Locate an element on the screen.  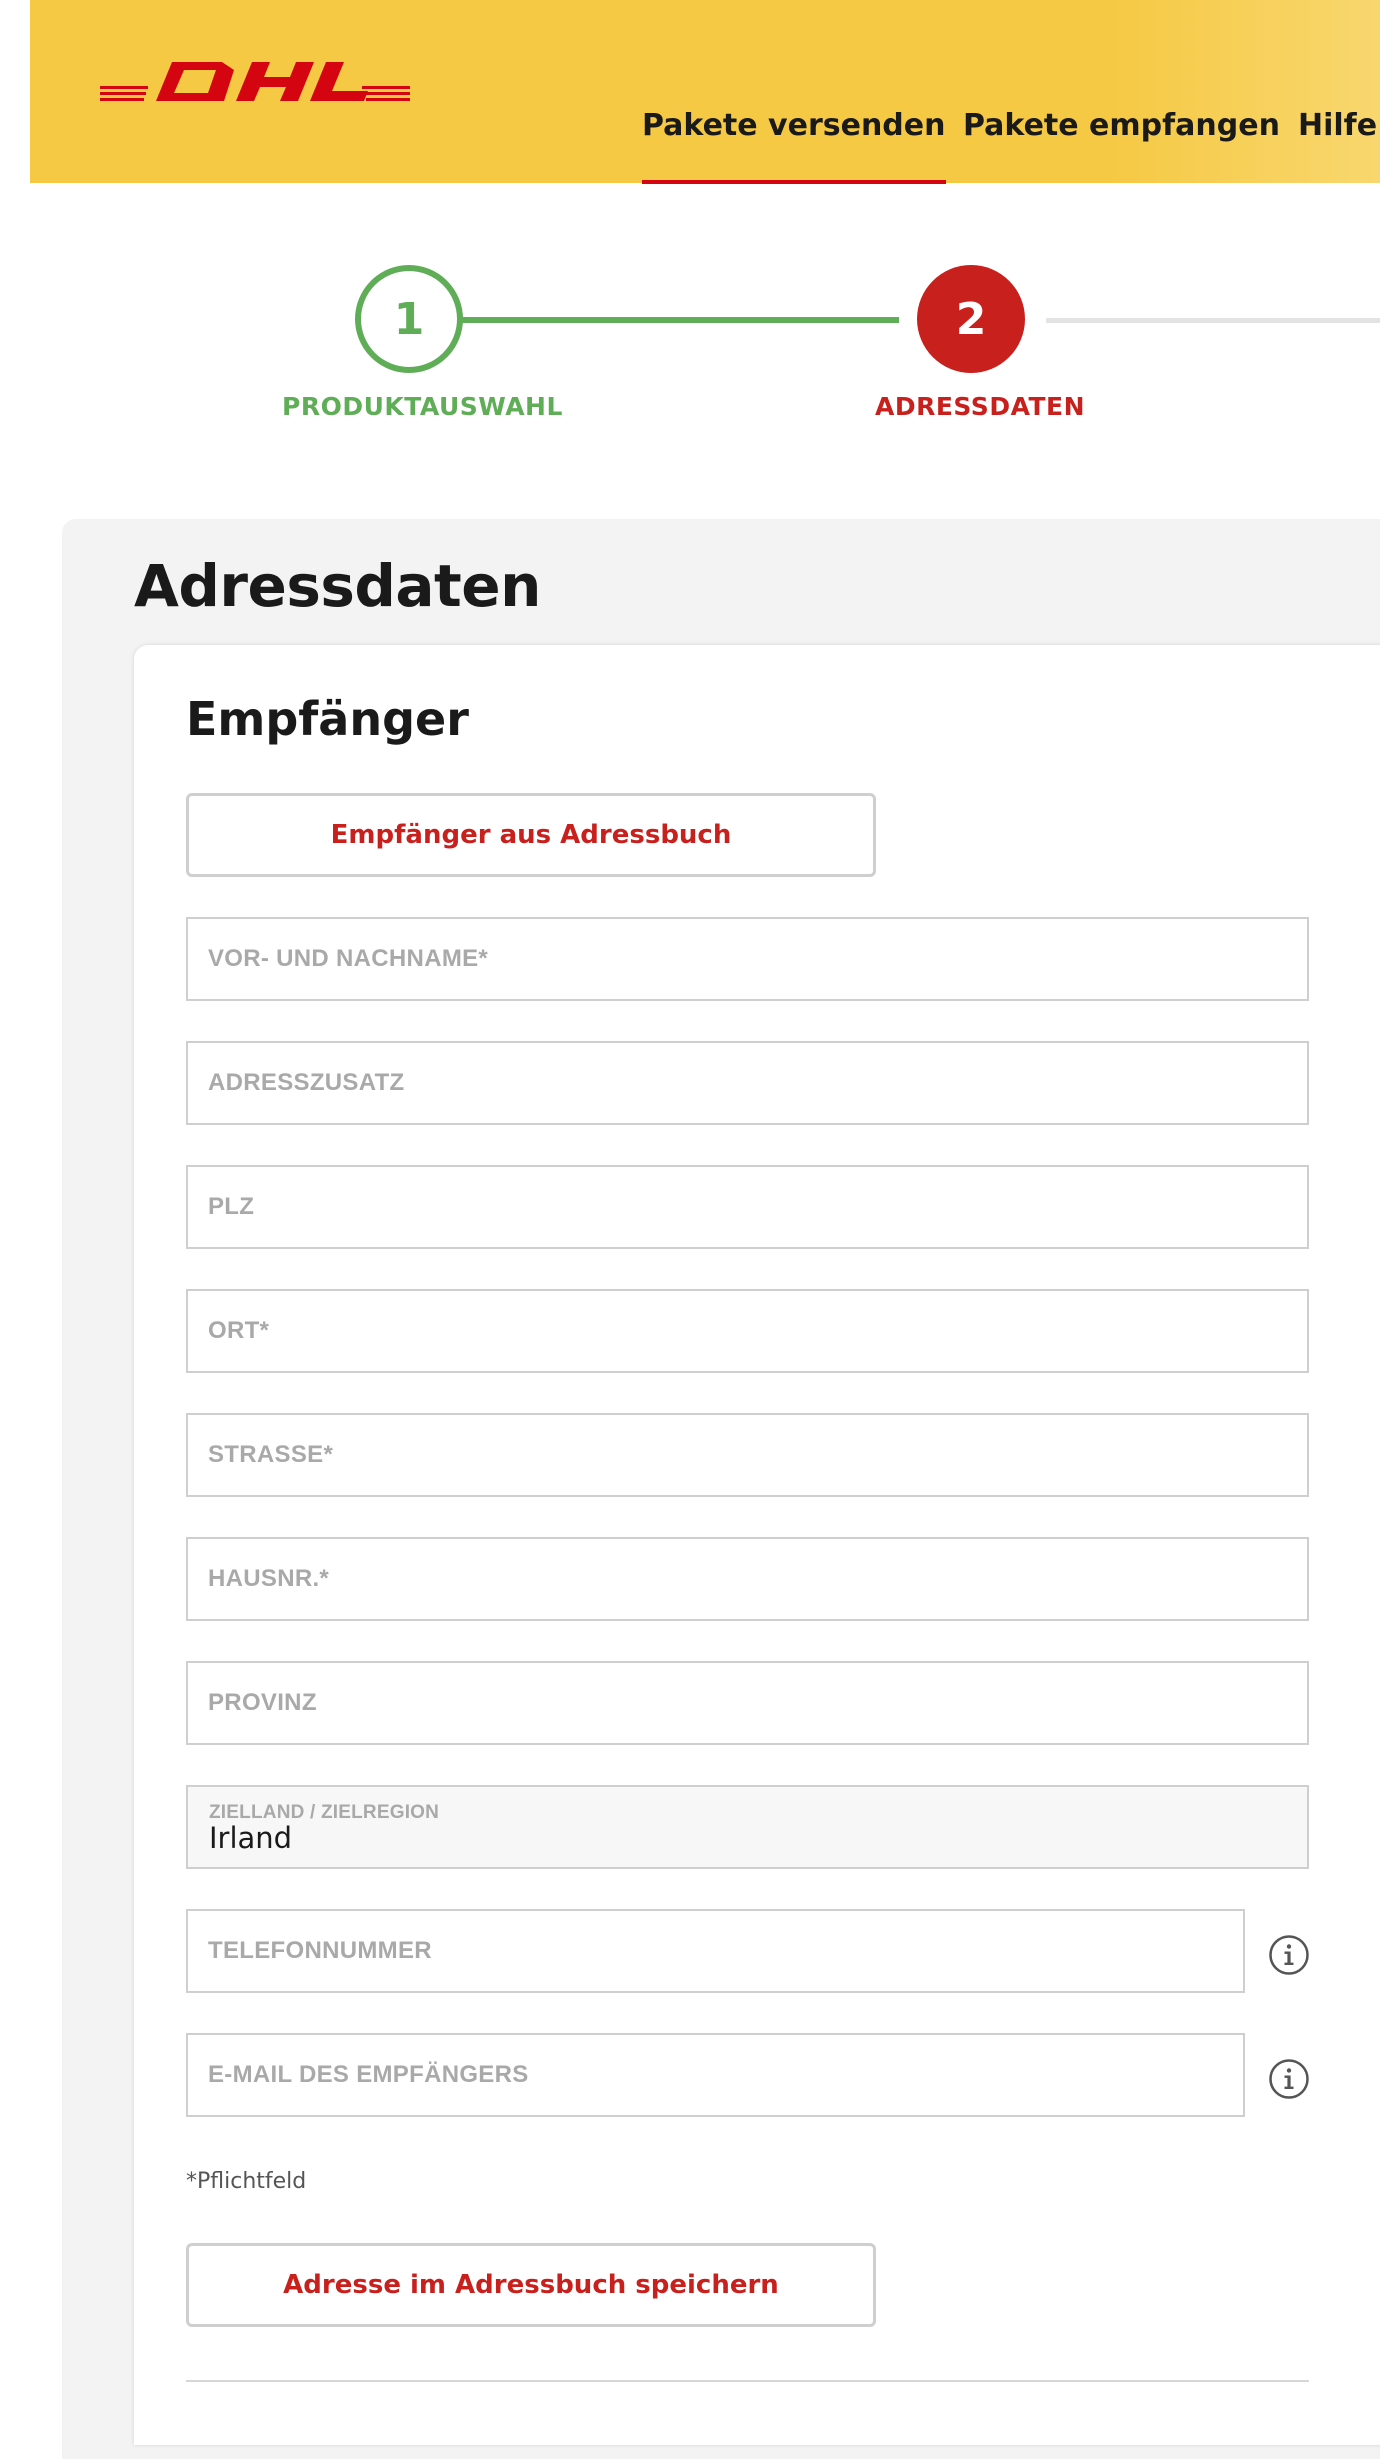
recipient-from-address-book-button: Empfänger aus Adressbuch is located at coordinates (531, 835).